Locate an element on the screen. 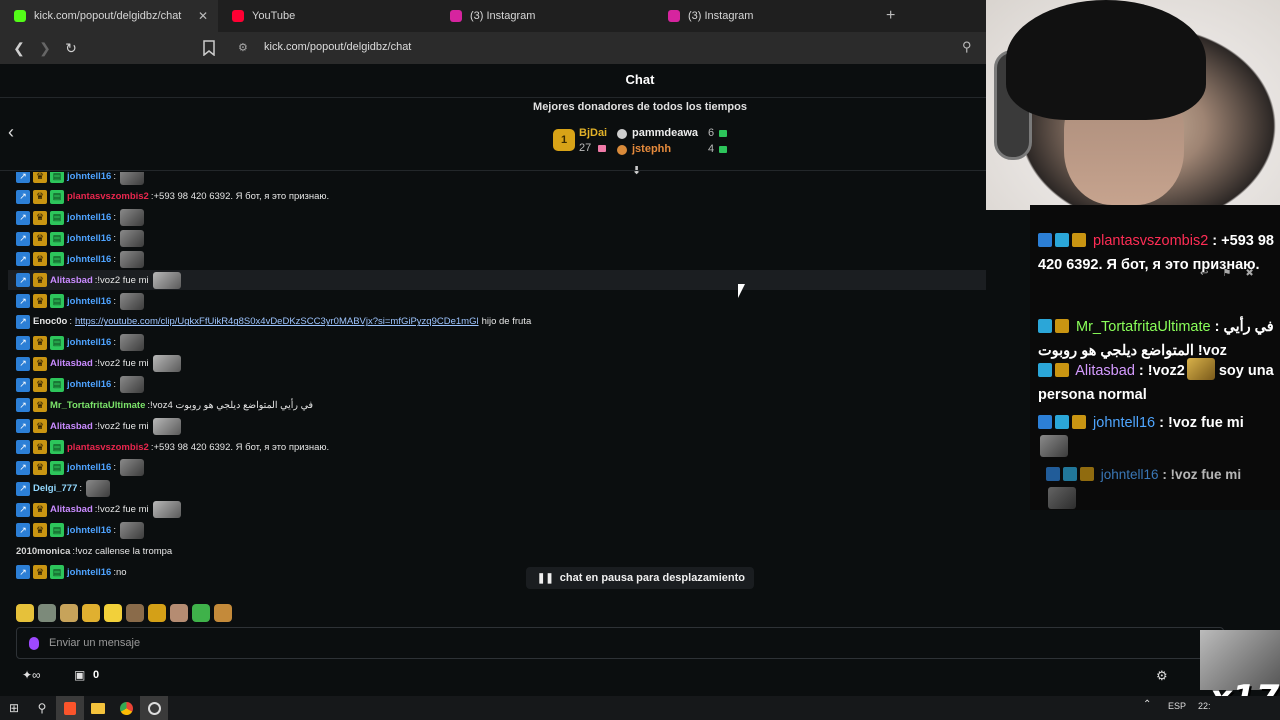 The width and height of the screenshot is (1280, 720). chrome-icon is located at coordinates (126, 708).